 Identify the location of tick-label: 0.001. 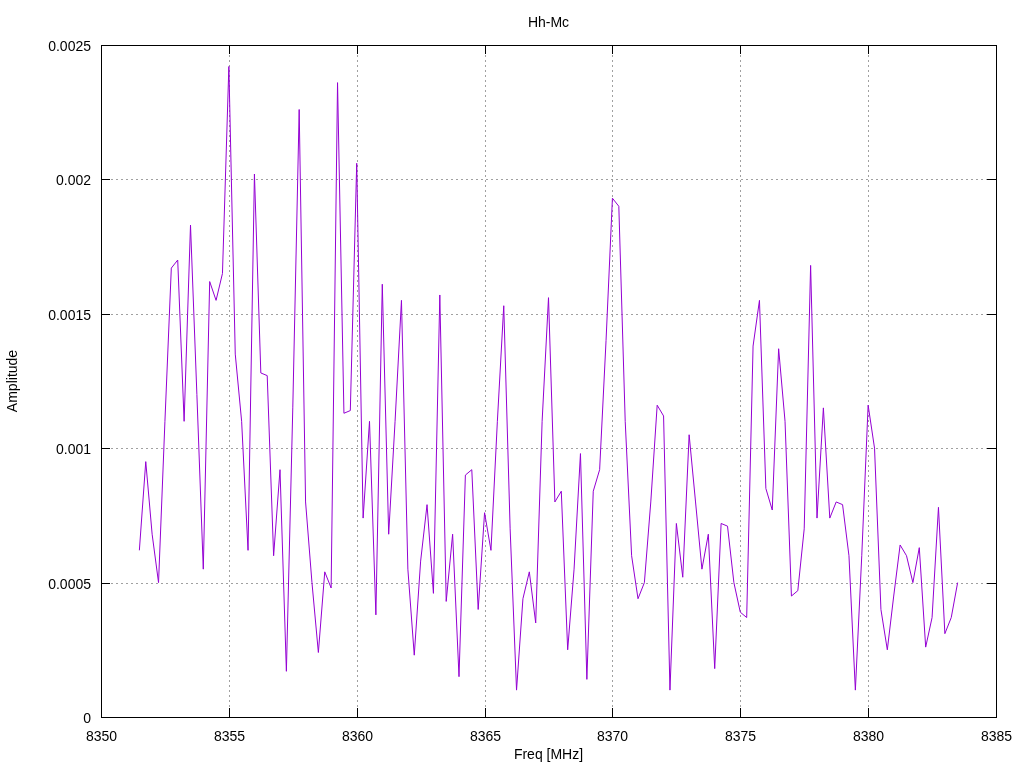
(73, 448).